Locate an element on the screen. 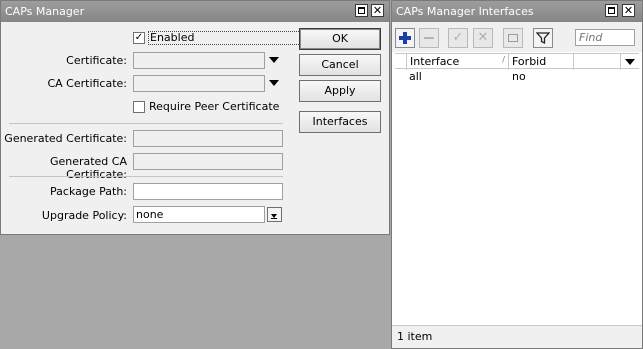  column-empty is located at coordinates (596, 62).